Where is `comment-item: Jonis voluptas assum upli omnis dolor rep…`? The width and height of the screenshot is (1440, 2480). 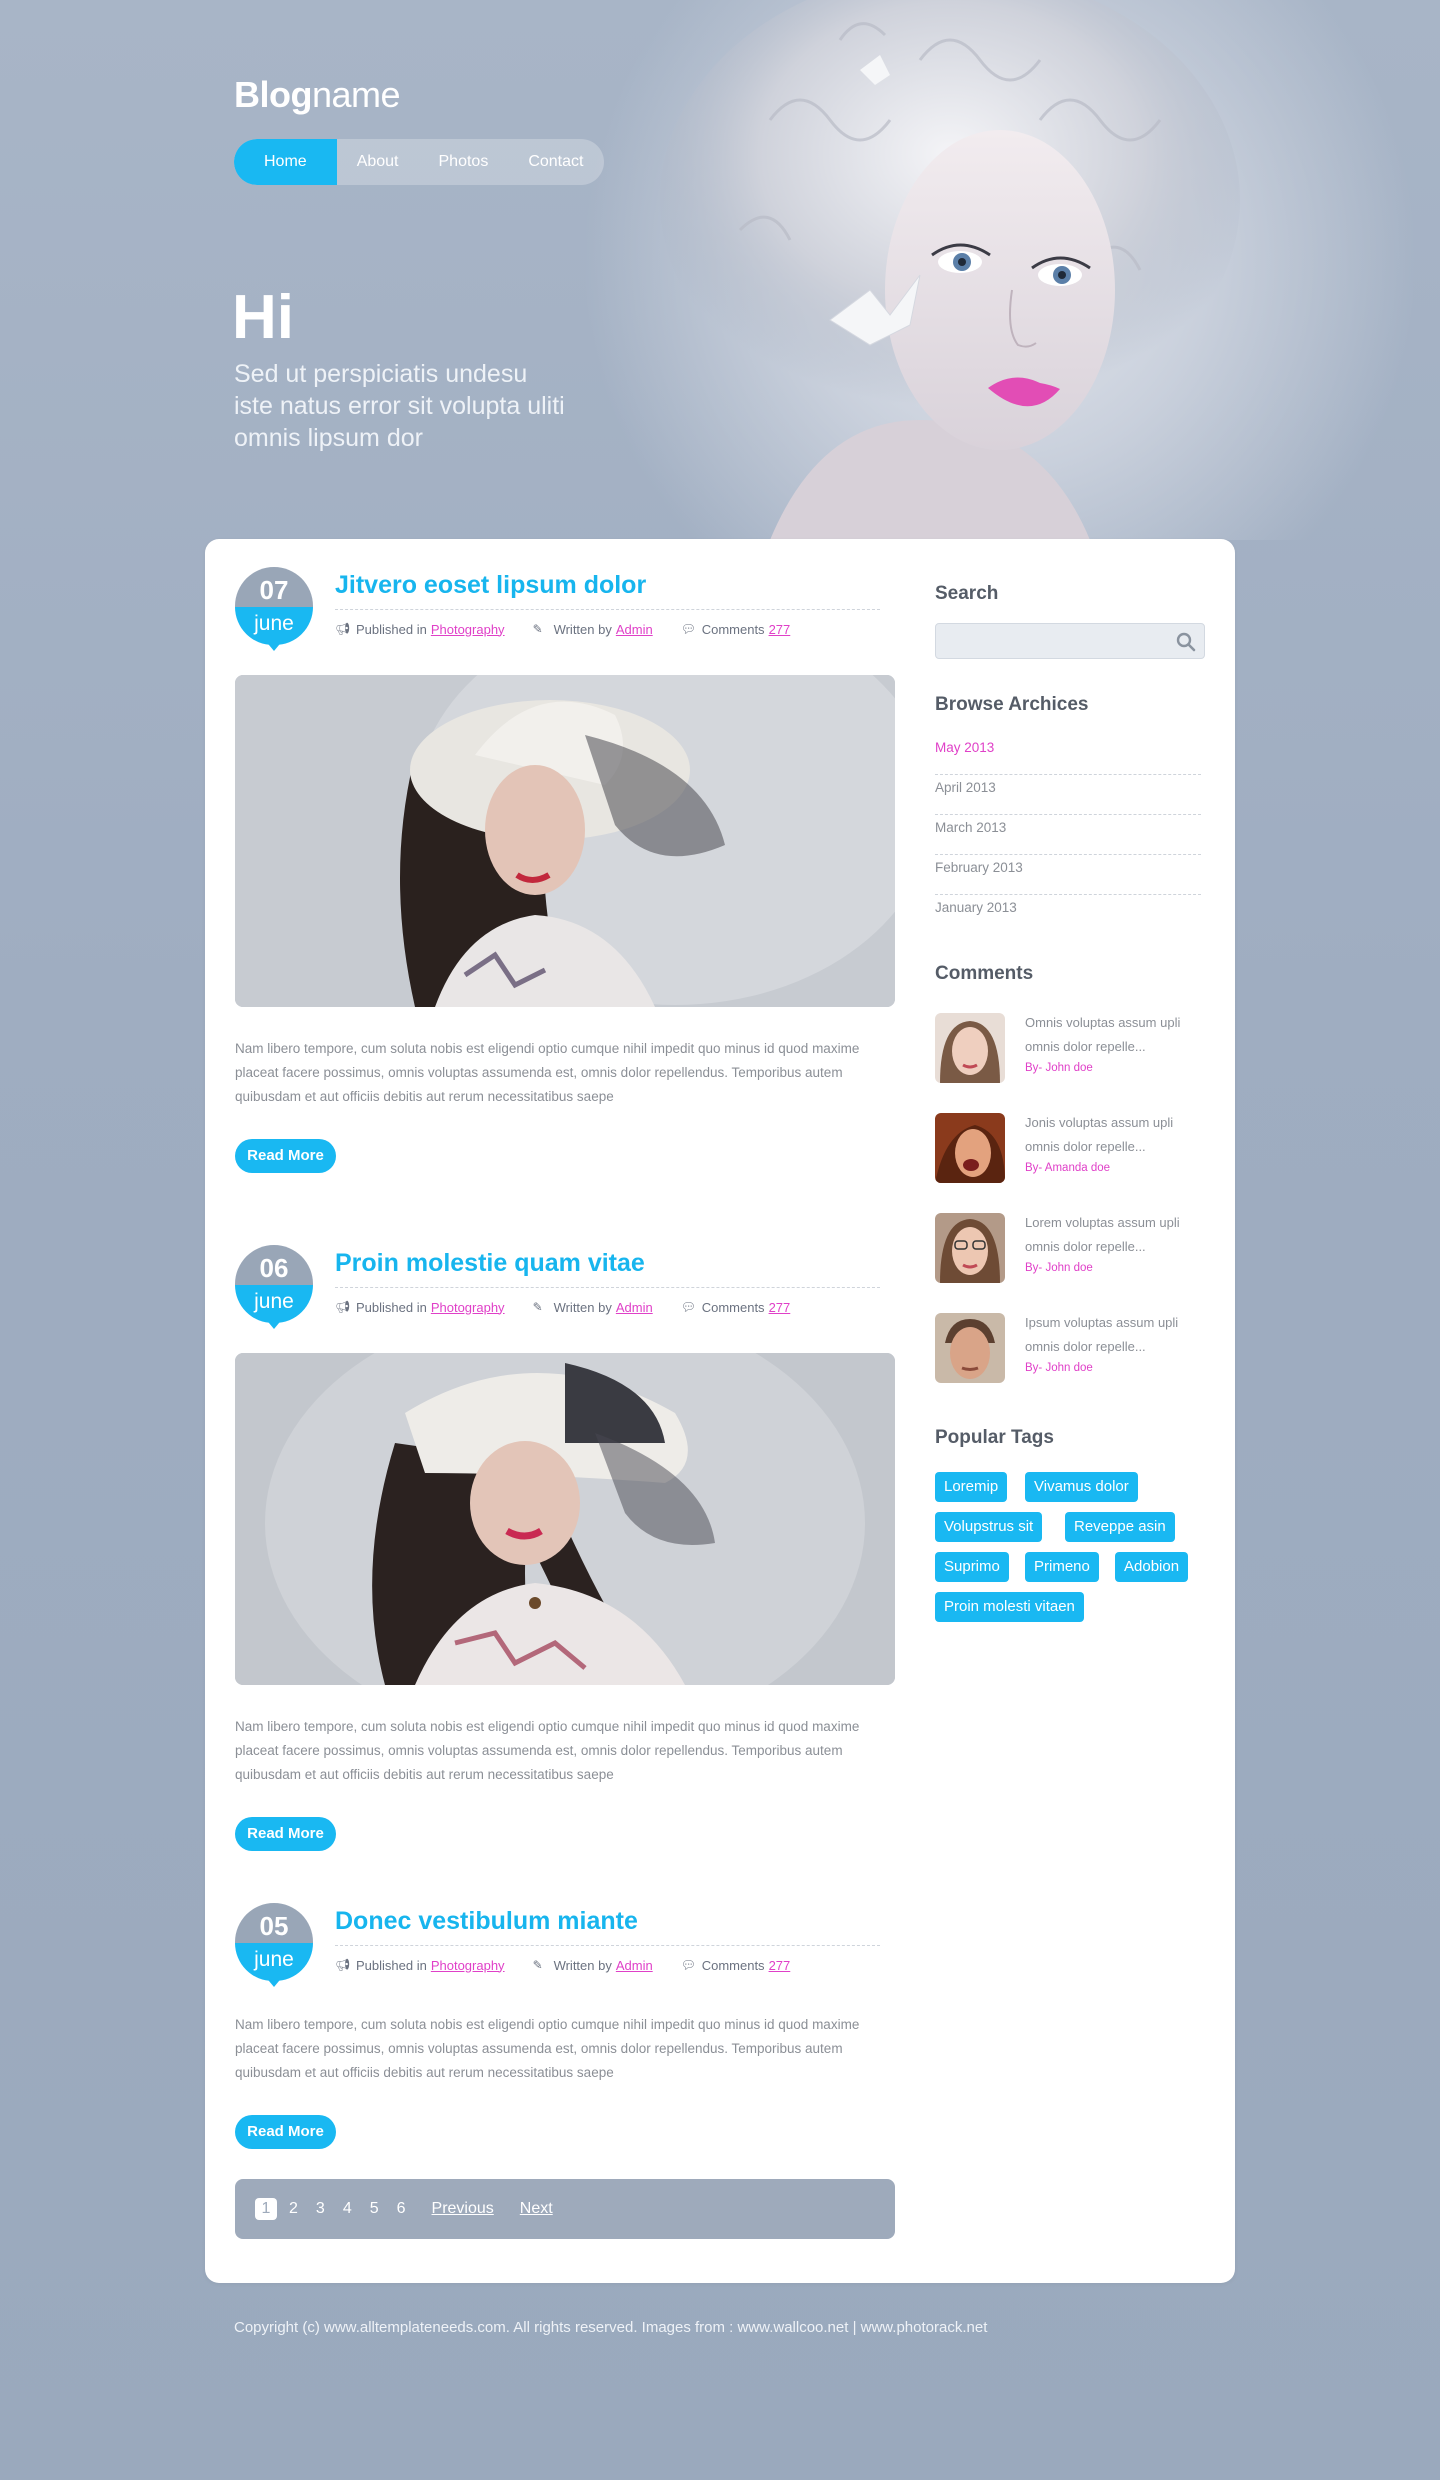 comment-item: Jonis voluptas assum upli omnis dolor rep… is located at coordinates (1071, 1151).